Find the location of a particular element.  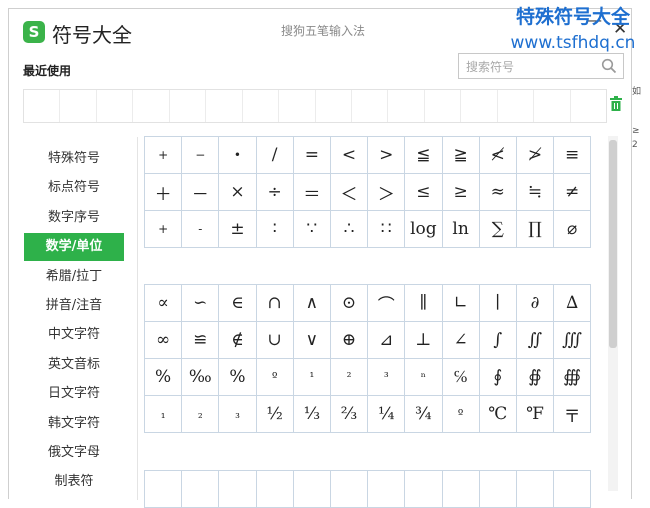

category-item: 制表符 is located at coordinates (74, 482).